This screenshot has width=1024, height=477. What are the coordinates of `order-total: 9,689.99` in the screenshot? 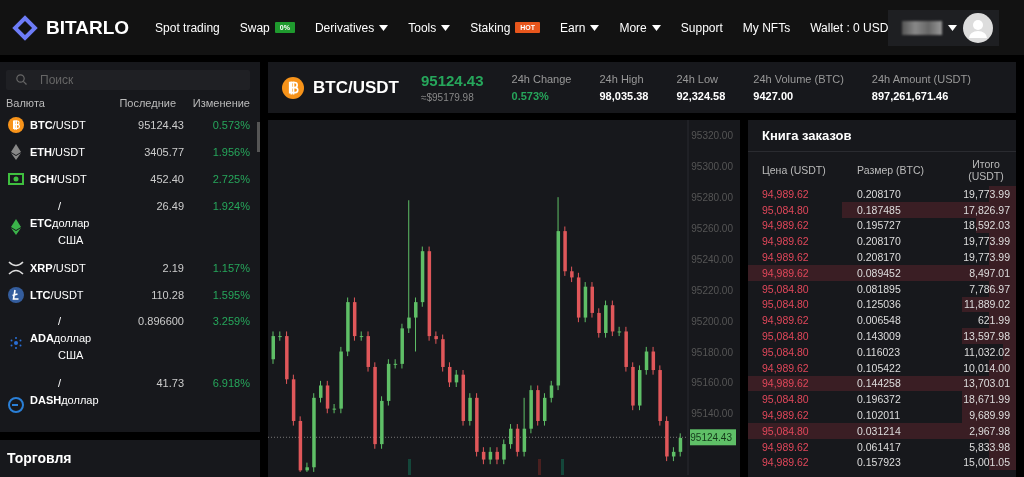 It's located at (989, 415).